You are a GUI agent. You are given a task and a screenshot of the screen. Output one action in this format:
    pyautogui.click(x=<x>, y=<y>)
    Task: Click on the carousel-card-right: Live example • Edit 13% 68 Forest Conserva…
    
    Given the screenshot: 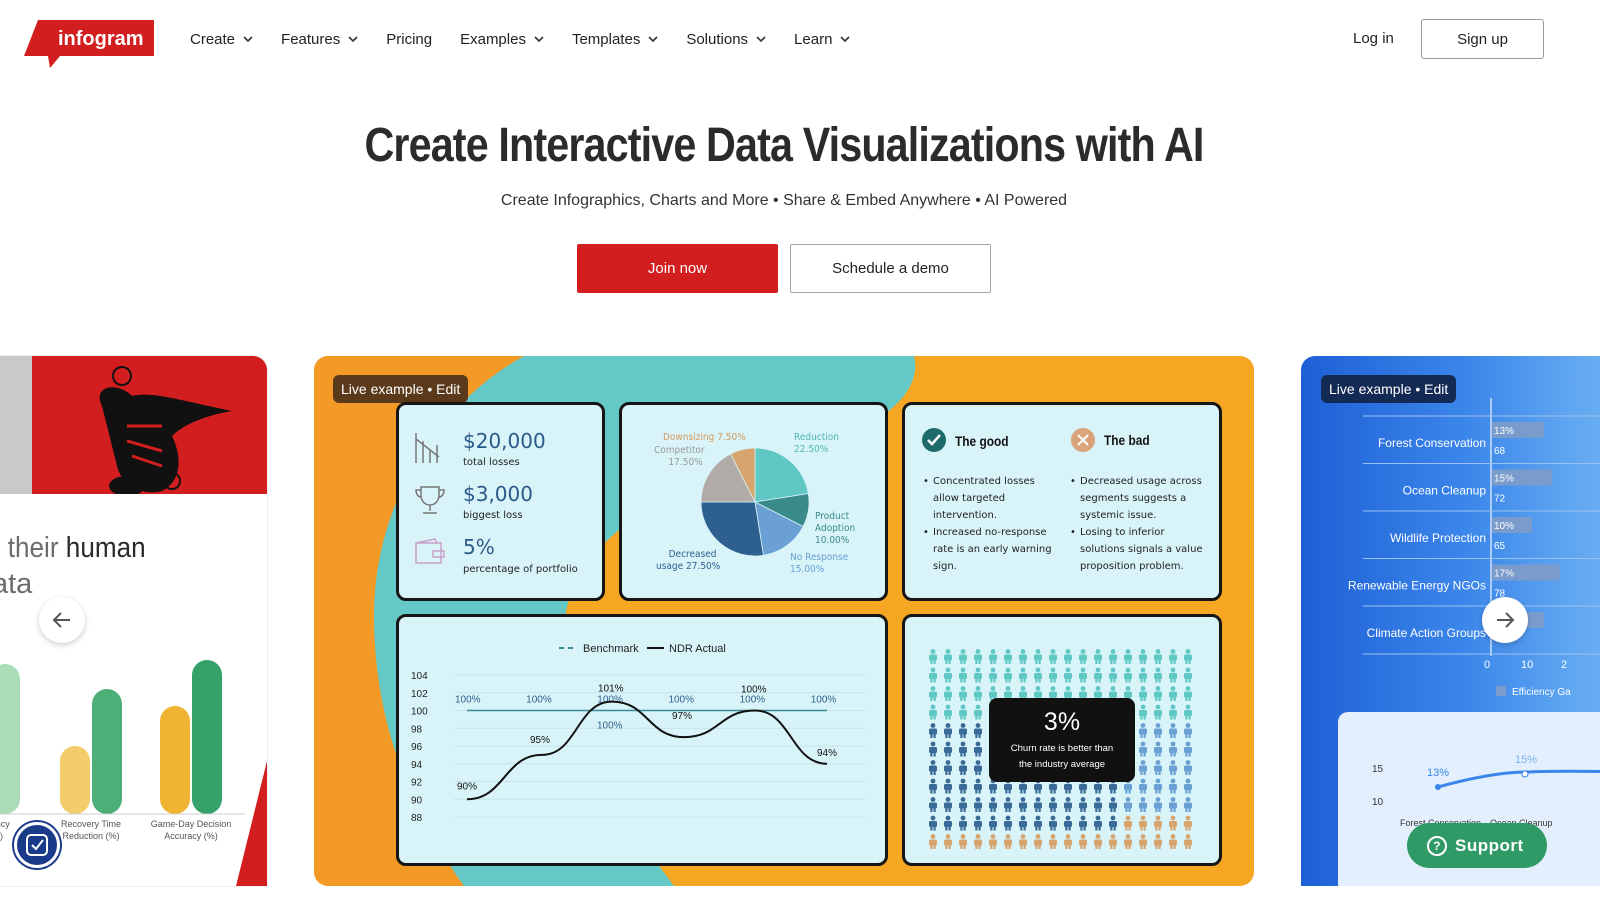 What is the action you would take?
    pyautogui.click(x=1450, y=621)
    